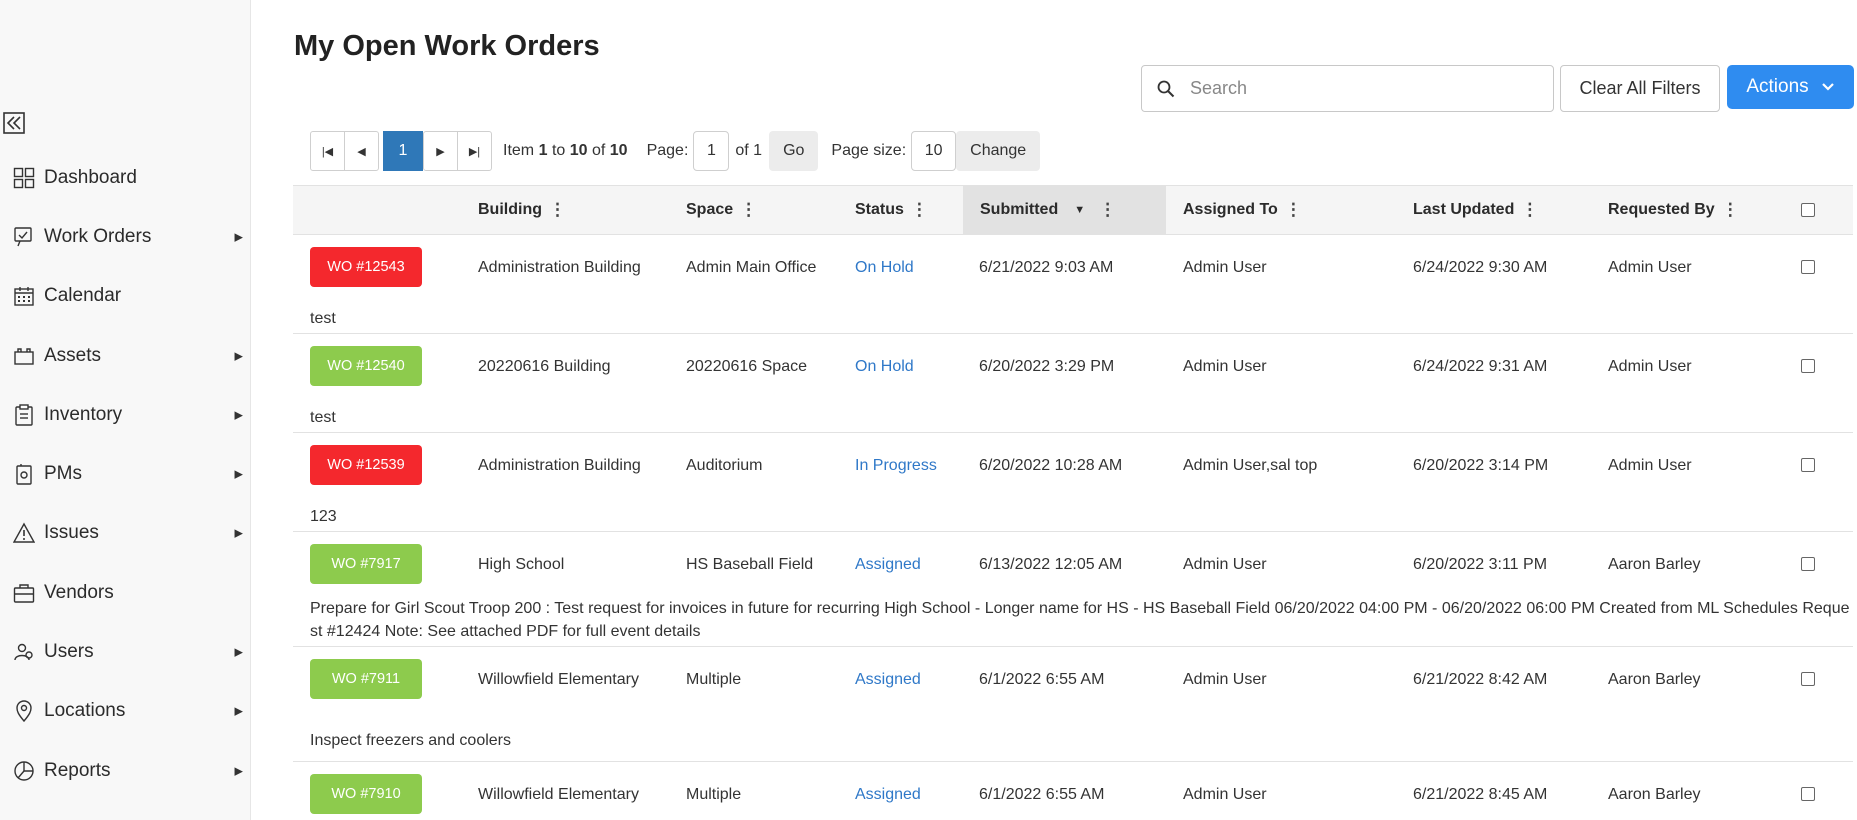 The width and height of the screenshot is (1857, 820). Describe the element at coordinates (884, 267) in the screenshot. I see `cell-status: On Hold` at that location.